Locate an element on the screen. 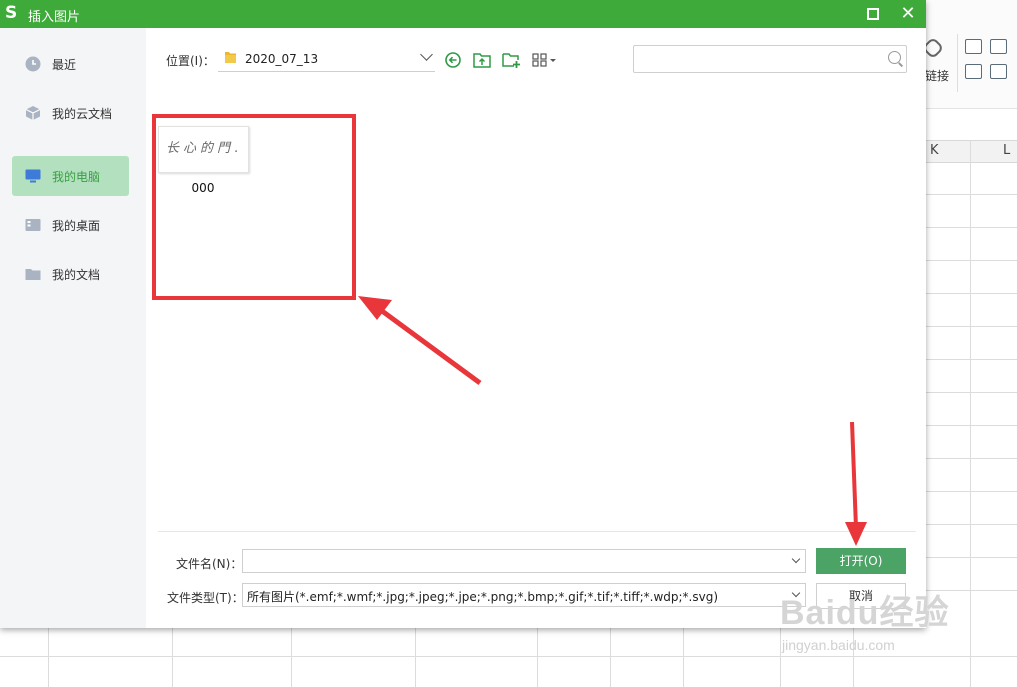 This screenshot has width=1017, height=687. baidu-watermark: Baidu经验 jingyan.baidu.com is located at coordinates (875, 622).